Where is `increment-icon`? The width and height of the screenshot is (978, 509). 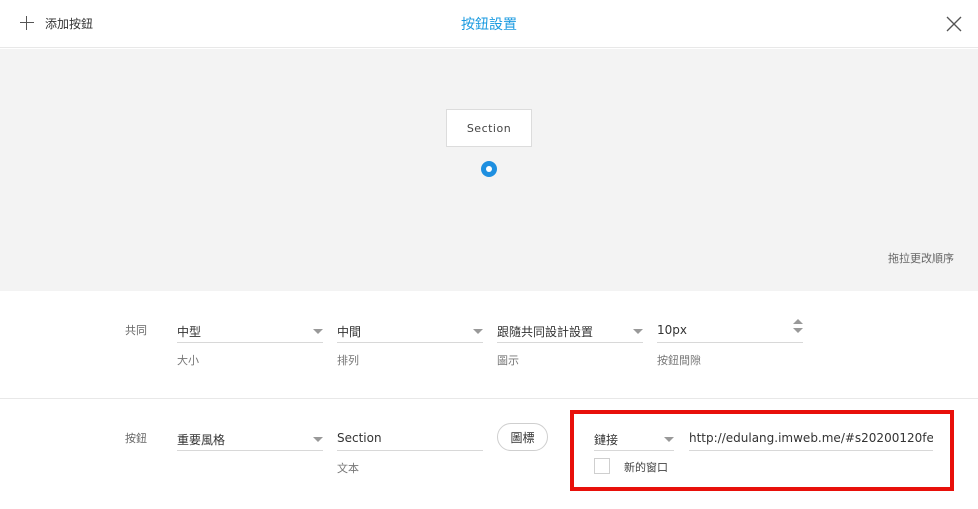
increment-icon is located at coordinates (798, 321).